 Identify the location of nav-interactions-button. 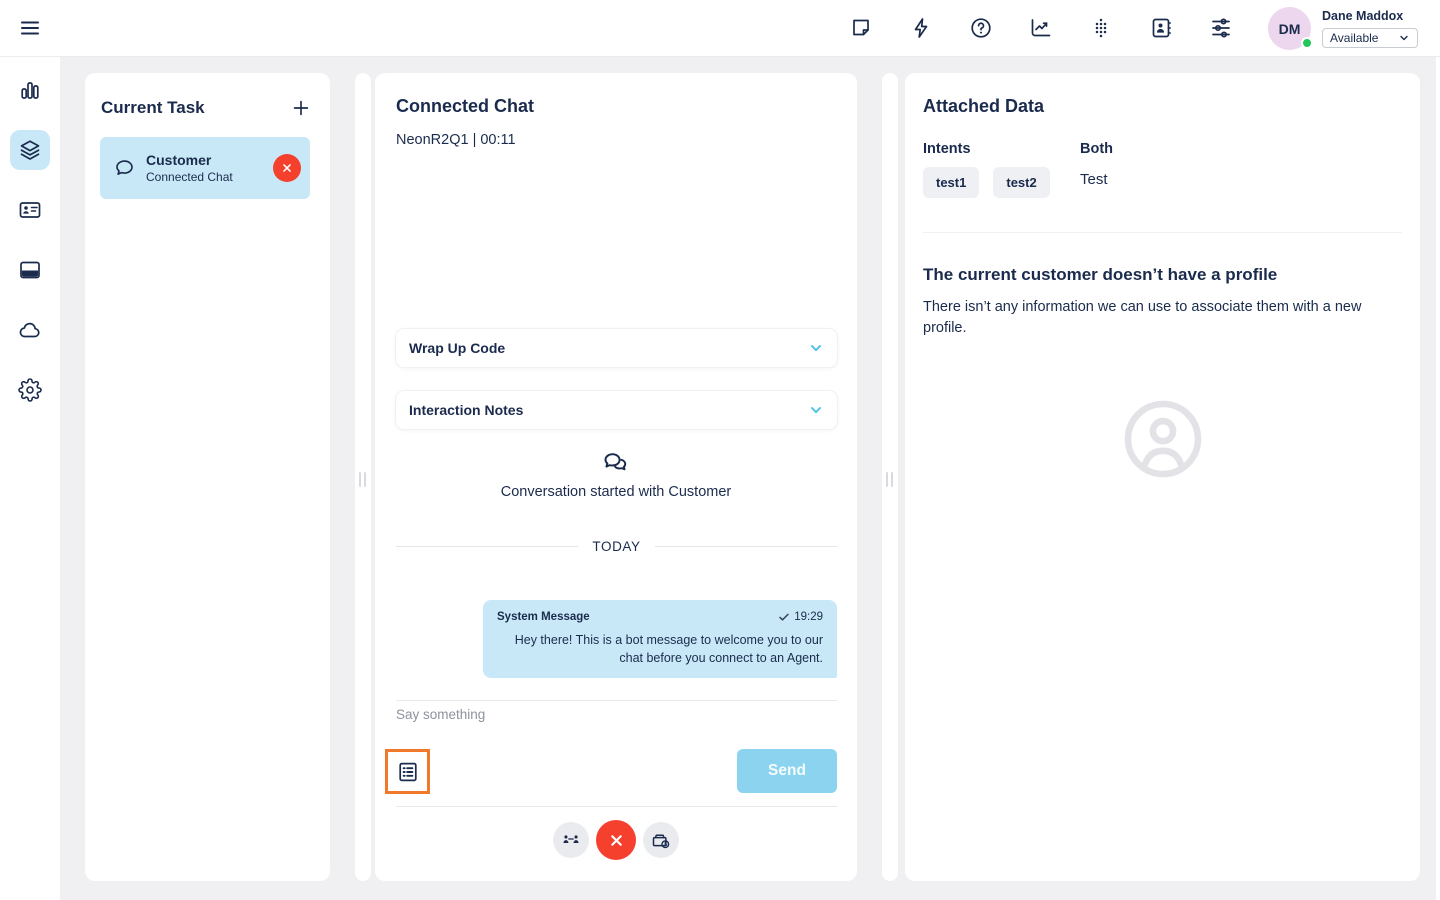
(30, 150).